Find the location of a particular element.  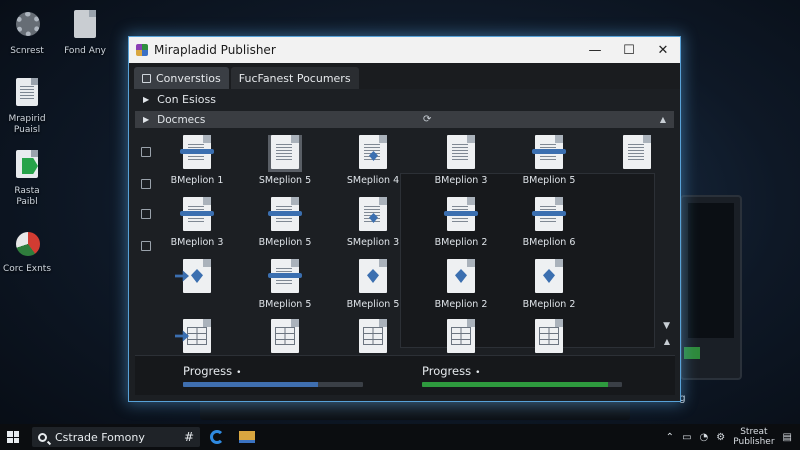

tab-converstios: Converstios is located at coordinates (181, 78).